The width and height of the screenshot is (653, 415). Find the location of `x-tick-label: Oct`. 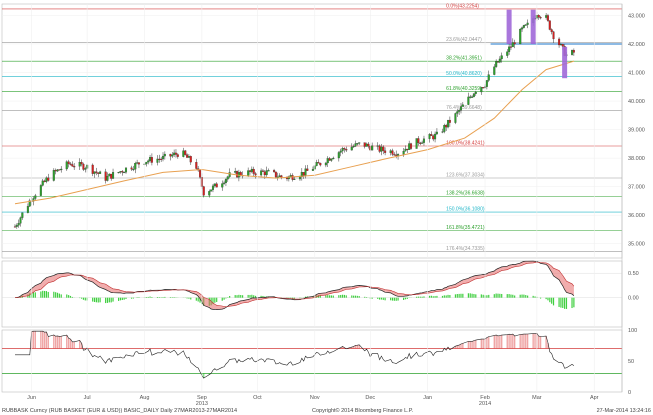

x-tick-label: Oct is located at coordinates (257, 398).